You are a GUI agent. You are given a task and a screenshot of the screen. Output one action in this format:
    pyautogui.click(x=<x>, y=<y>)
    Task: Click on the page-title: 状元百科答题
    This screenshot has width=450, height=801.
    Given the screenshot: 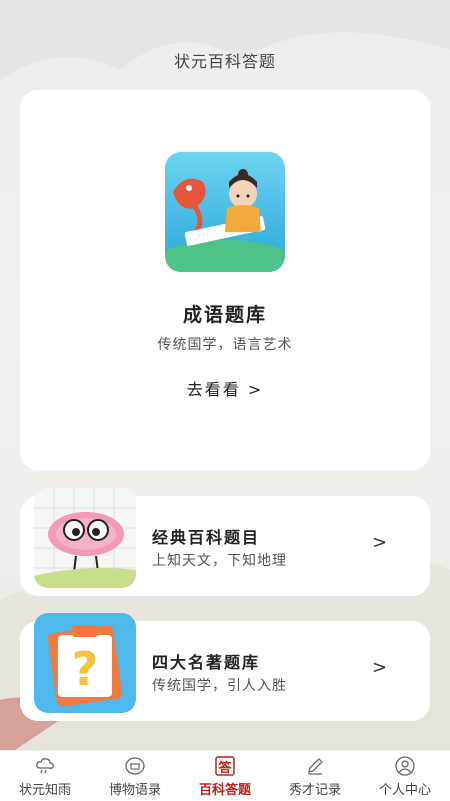 What is the action you would take?
    pyautogui.click(x=224, y=61)
    